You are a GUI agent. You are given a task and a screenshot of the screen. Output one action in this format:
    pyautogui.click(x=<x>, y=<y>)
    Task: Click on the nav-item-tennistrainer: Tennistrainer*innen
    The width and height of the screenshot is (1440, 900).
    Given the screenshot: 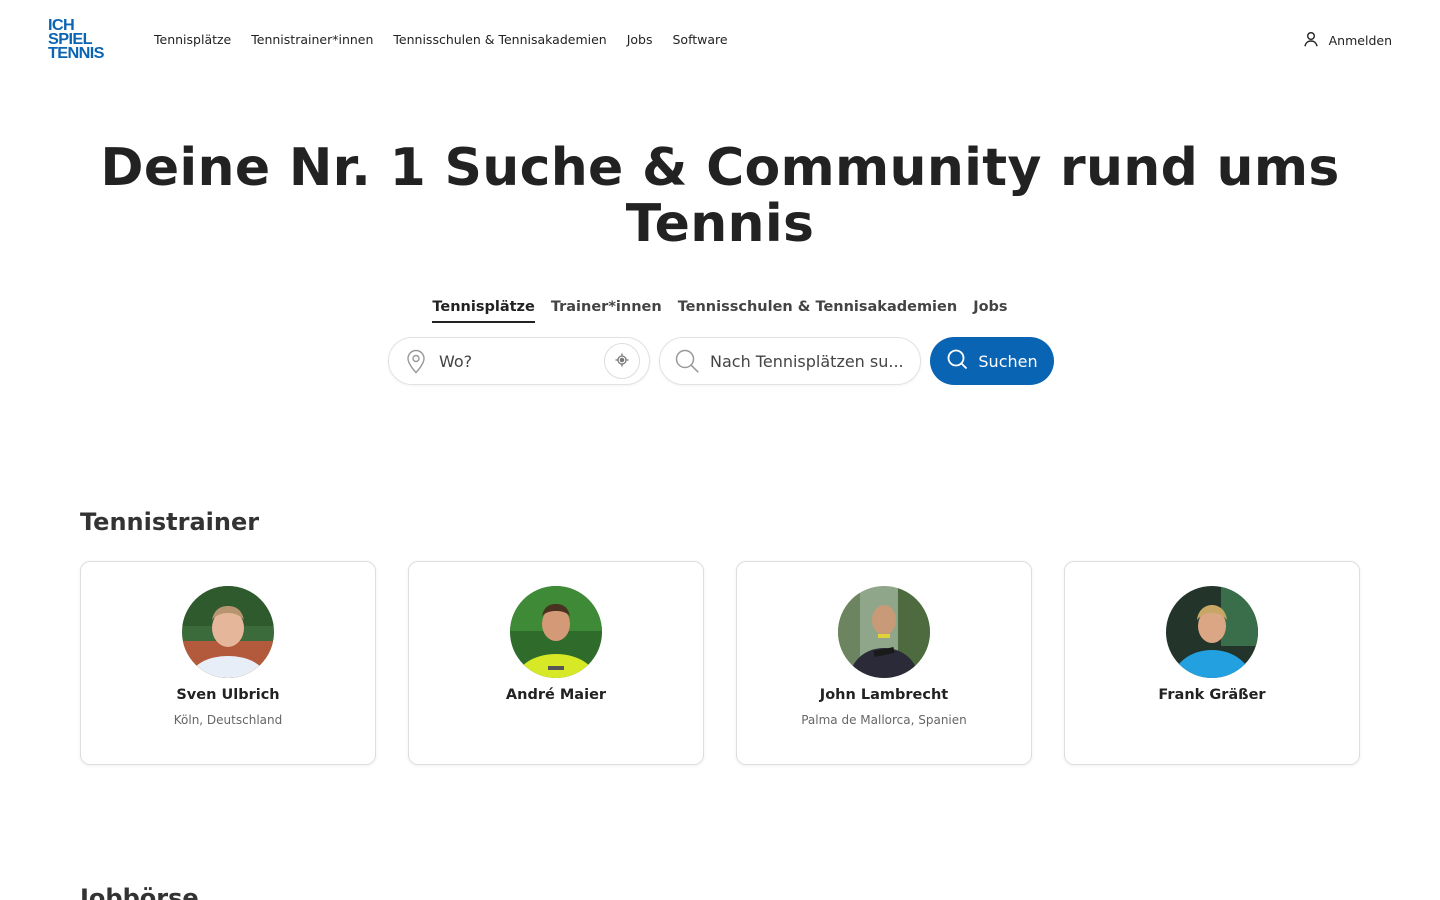 What is the action you would take?
    pyautogui.click(x=312, y=40)
    